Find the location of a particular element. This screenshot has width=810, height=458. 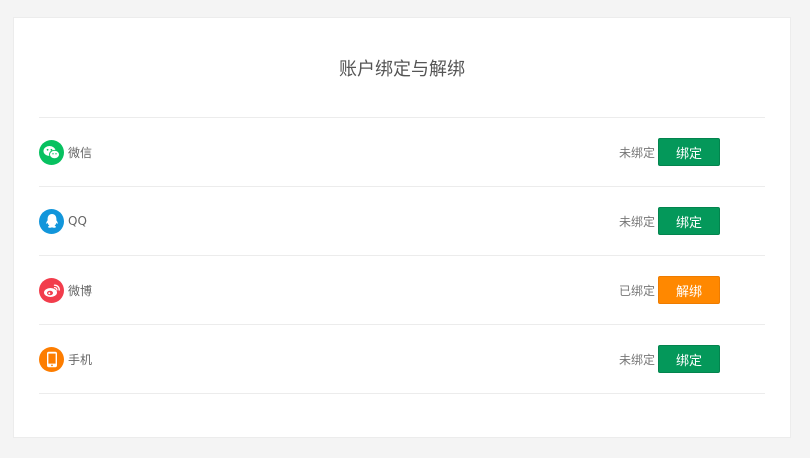

account-name: 微信 is located at coordinates (80, 152).